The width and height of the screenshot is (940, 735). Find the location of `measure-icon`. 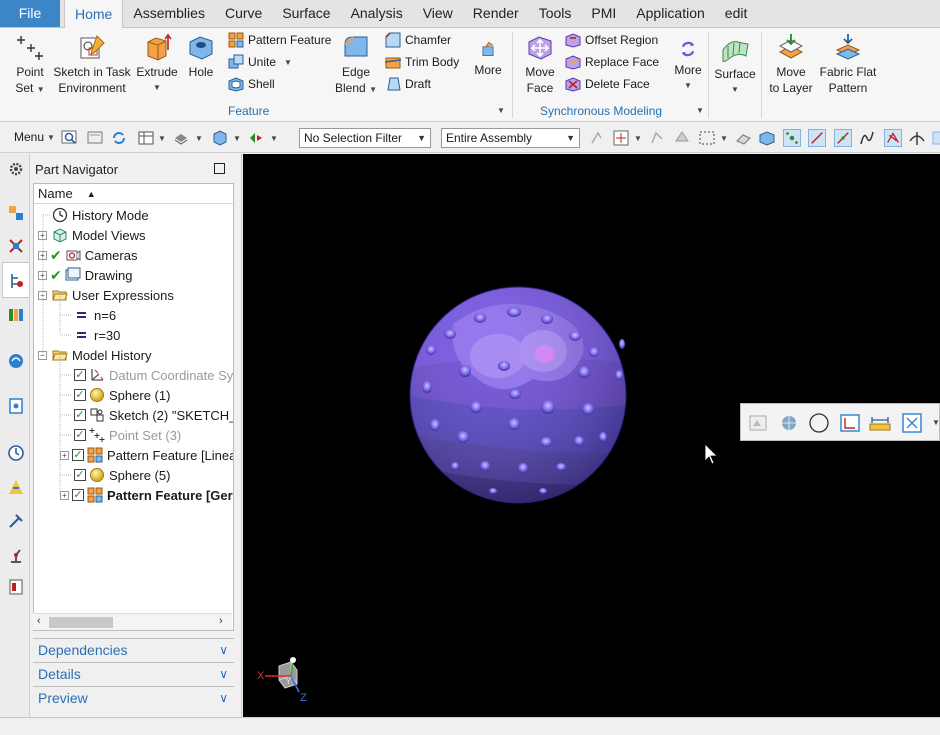

measure-icon is located at coordinates (880, 423).